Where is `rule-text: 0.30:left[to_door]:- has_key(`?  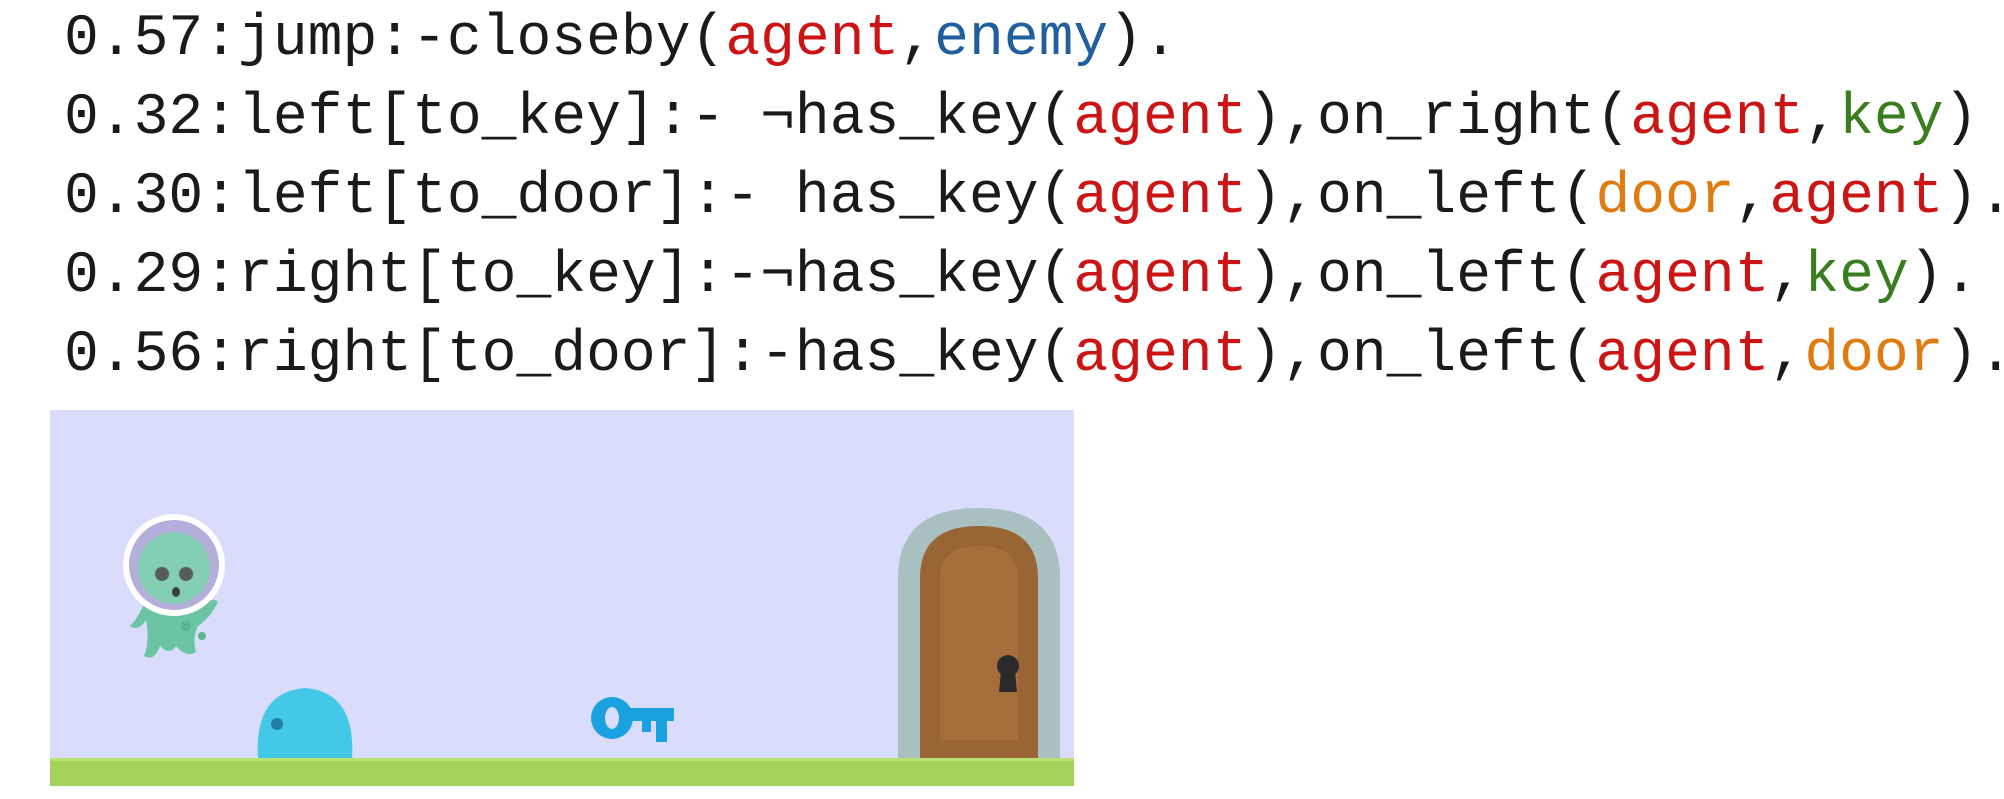
rule-text: 0.30:left[to_door]:- has_key( is located at coordinates (569, 197).